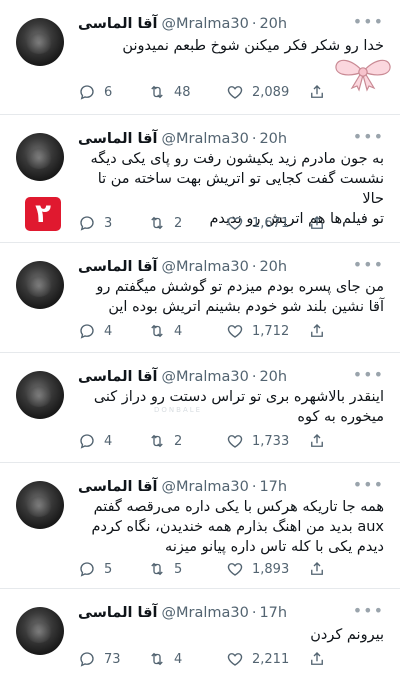 This screenshot has width=400, height=680. What do you see at coordinates (267, 92) in the screenshot?
I see `like-button: 2,089` at bounding box center [267, 92].